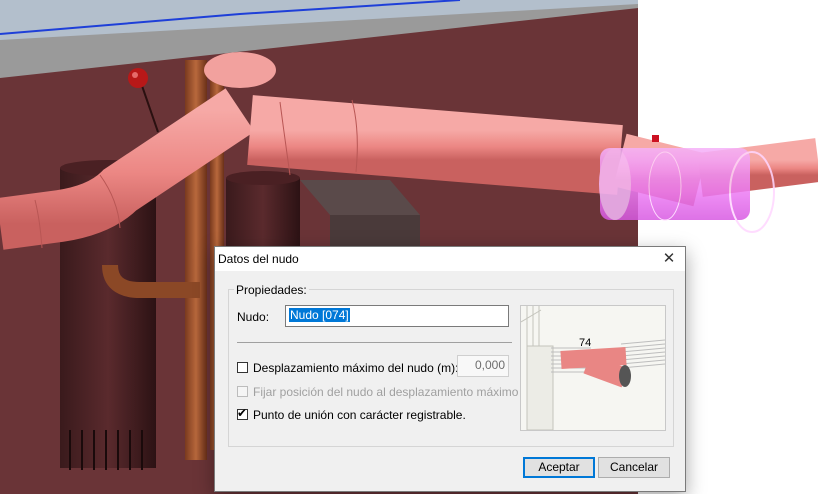  Describe the element at coordinates (271, 290) in the screenshot. I see `properties-group-title: Propiedades:` at that location.